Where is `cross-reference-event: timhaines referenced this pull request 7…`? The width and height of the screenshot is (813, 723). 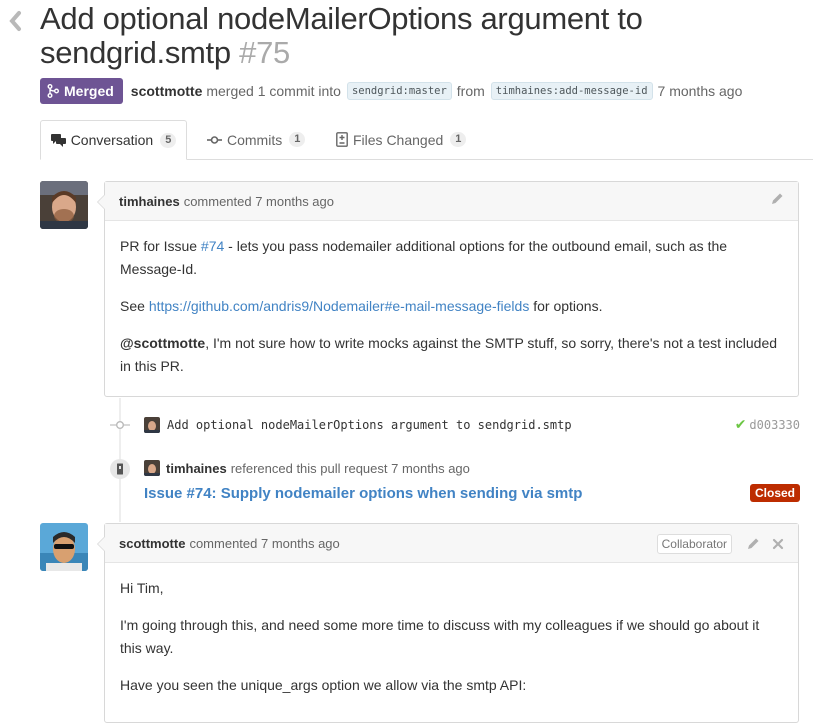
cross-reference-event: timhaines referenced this pull request 7… is located at coordinates (454, 481).